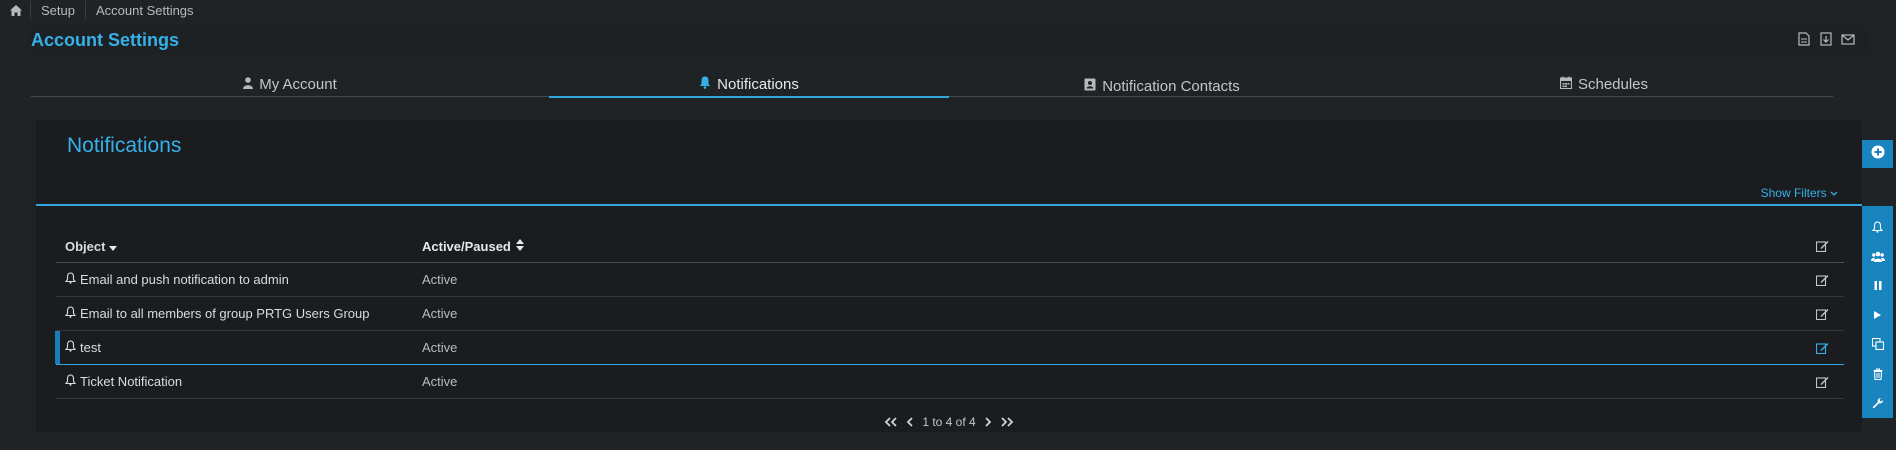  I want to click on tab-notification-contacts: Notification Contacts, so click(1162, 84).